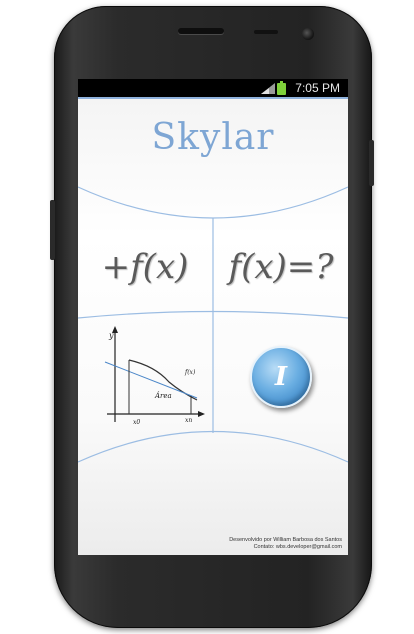  I want to click on derivative-tile: +f(x), so click(145, 267).